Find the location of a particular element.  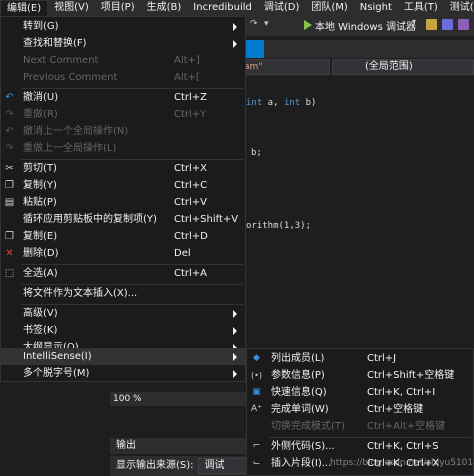

debugger-dropdown-icon: ▾ is located at coordinates (414, 21).